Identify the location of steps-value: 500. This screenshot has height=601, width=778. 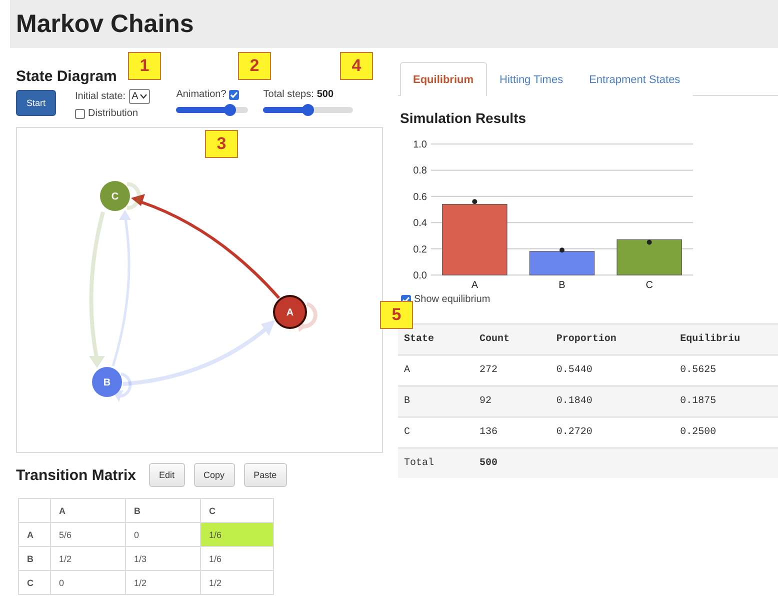
(325, 94).